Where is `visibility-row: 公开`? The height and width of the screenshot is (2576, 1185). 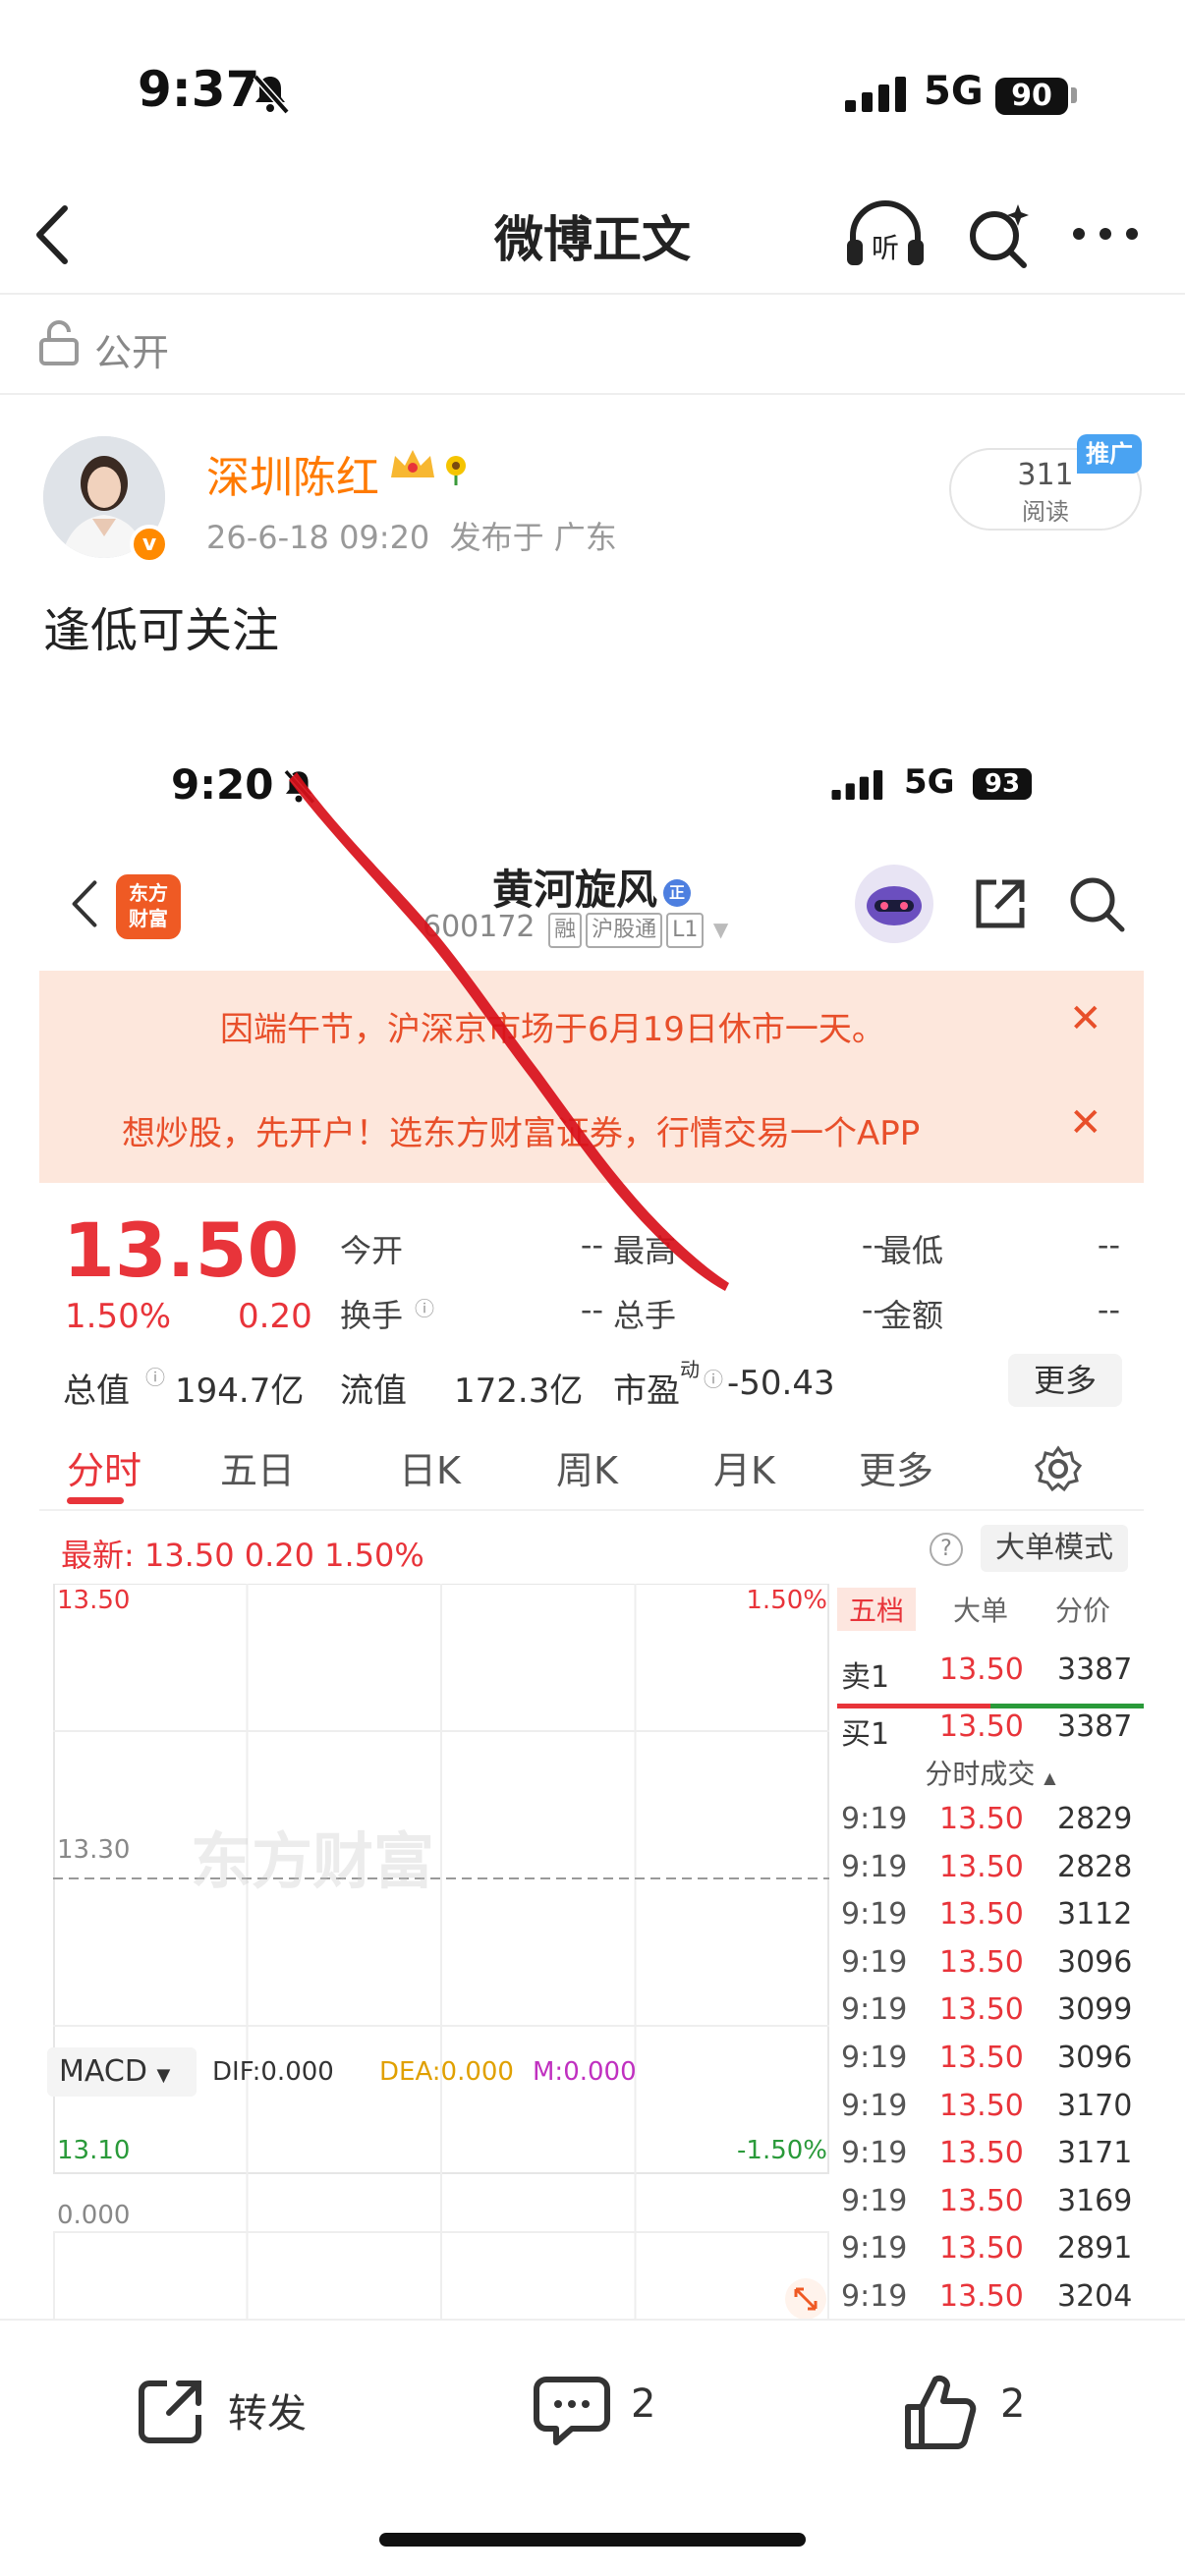 visibility-row: 公开 is located at coordinates (592, 346).